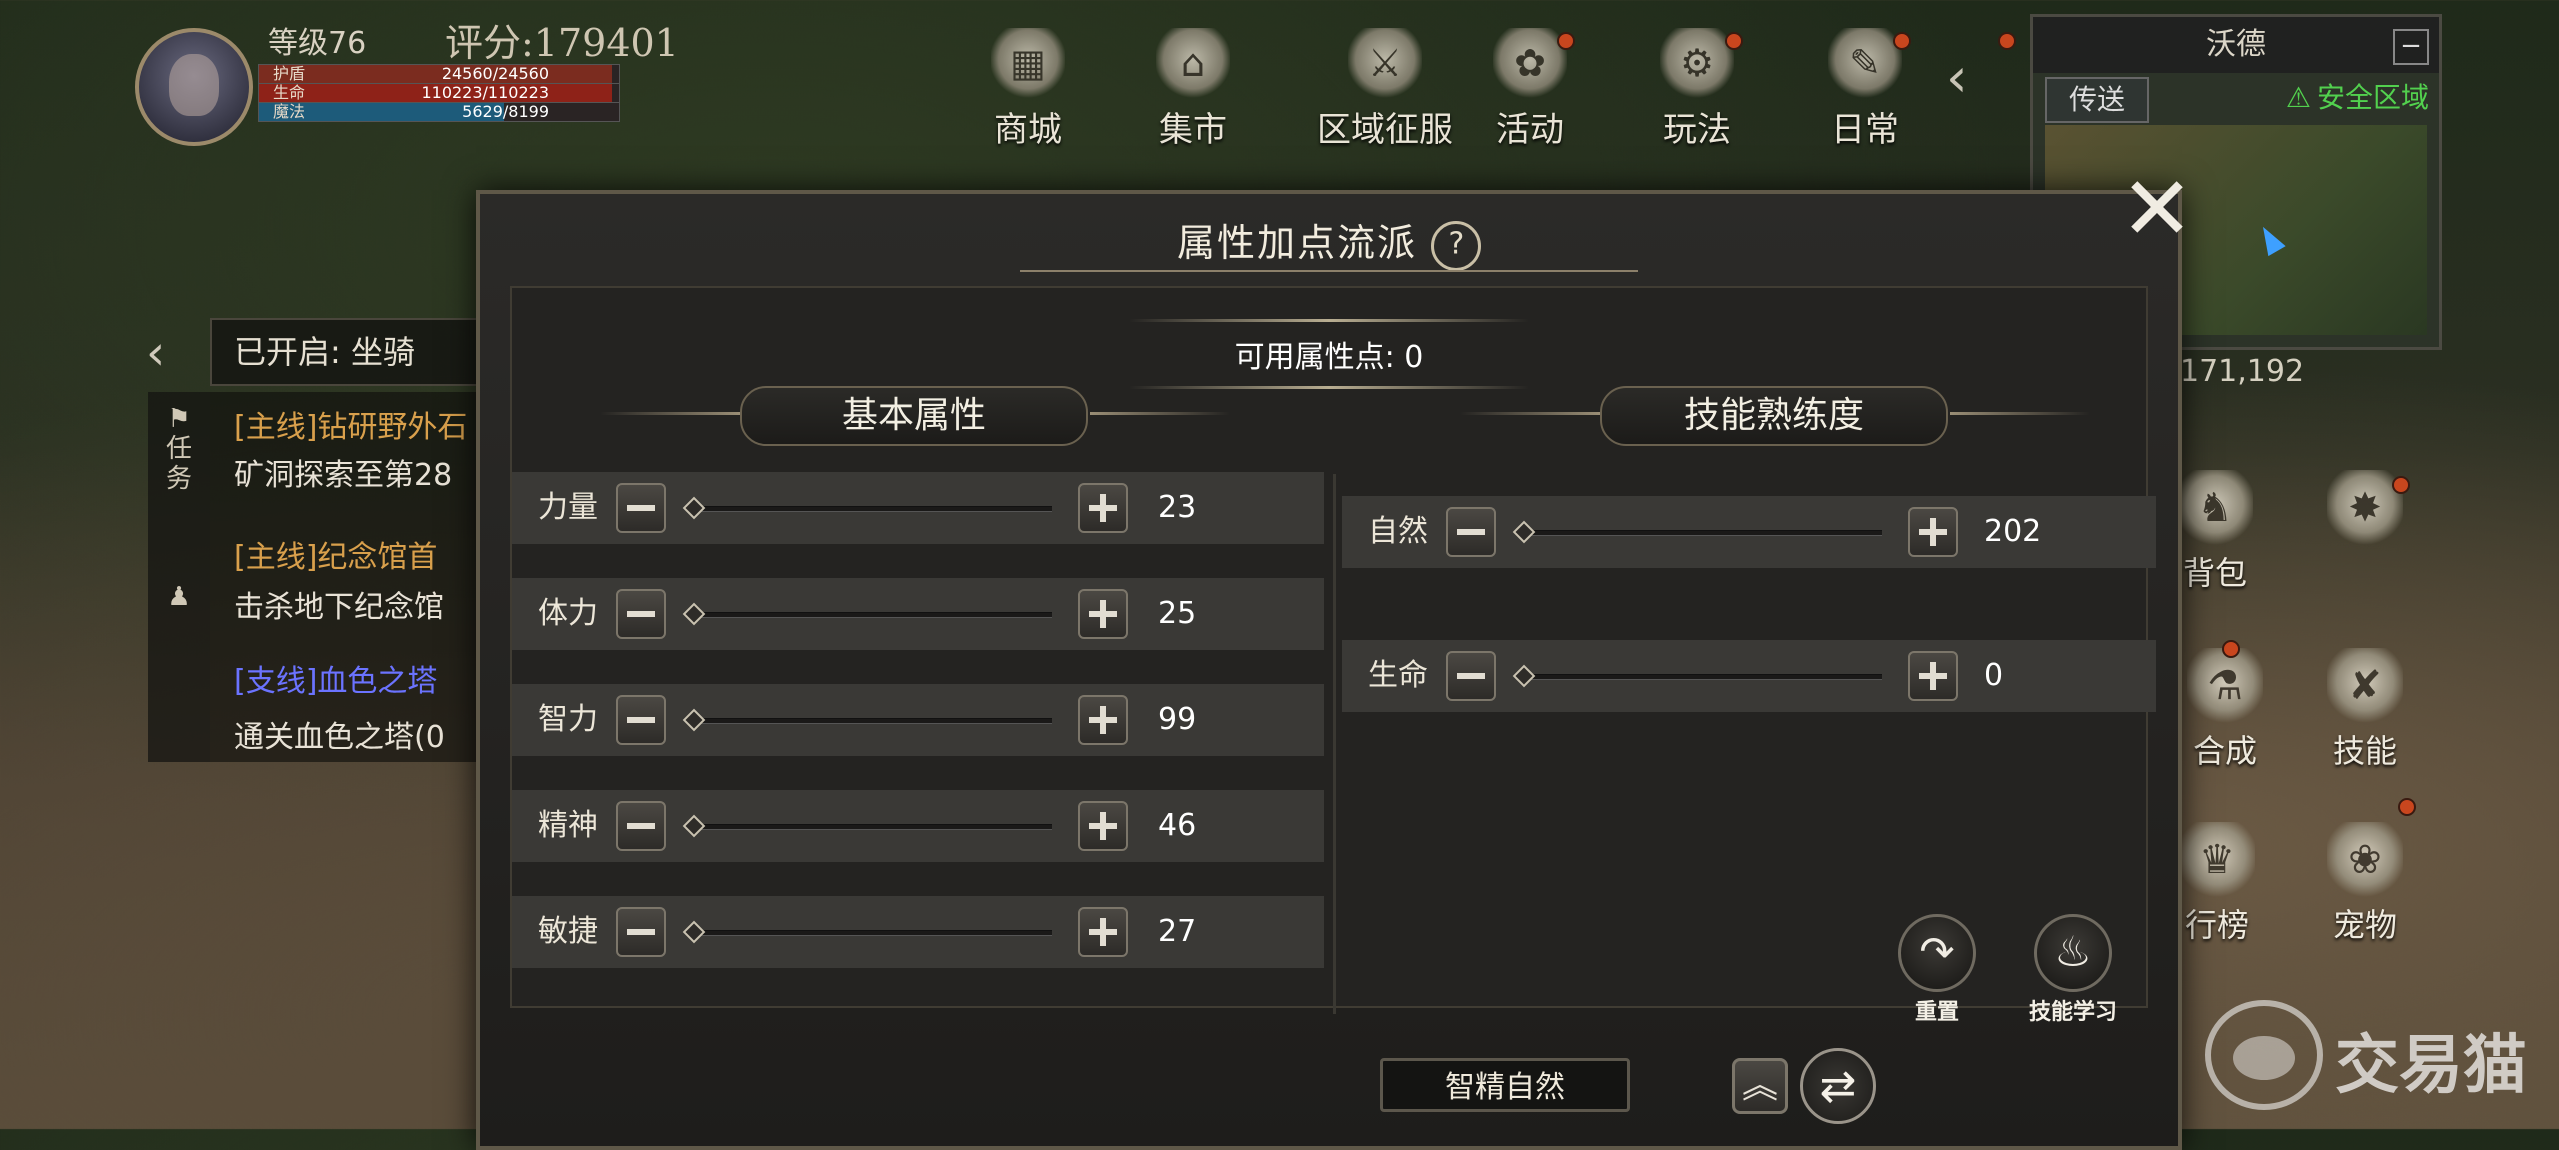 The width and height of the screenshot is (2559, 1150). I want to click on reset-label: 重置, so click(1936, 1012).